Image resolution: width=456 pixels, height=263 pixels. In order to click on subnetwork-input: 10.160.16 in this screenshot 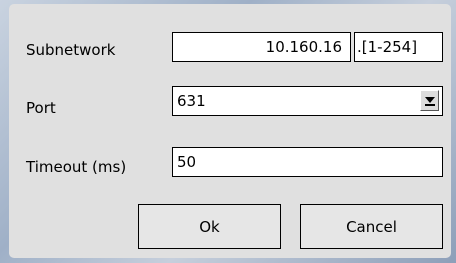, I will do `click(261, 47)`.